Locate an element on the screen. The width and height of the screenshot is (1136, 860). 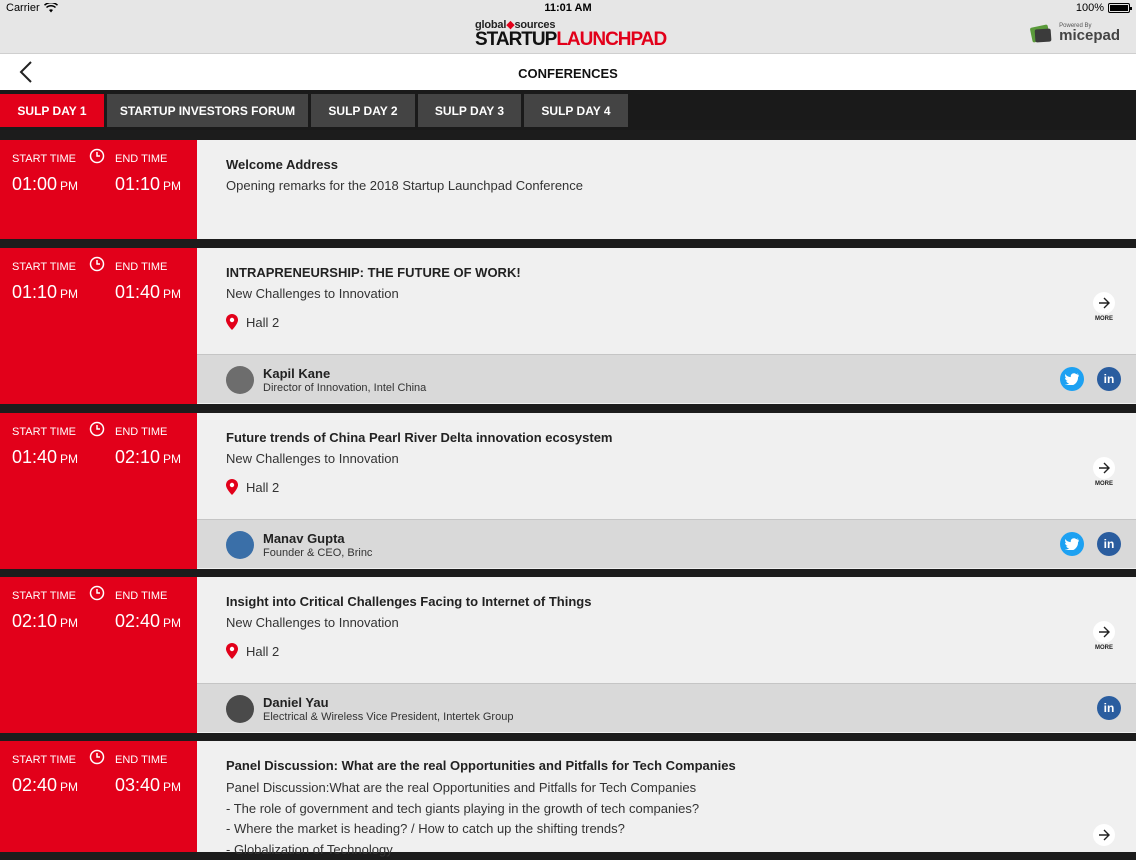
speaker-name: Kapil Kane is located at coordinates (296, 373).